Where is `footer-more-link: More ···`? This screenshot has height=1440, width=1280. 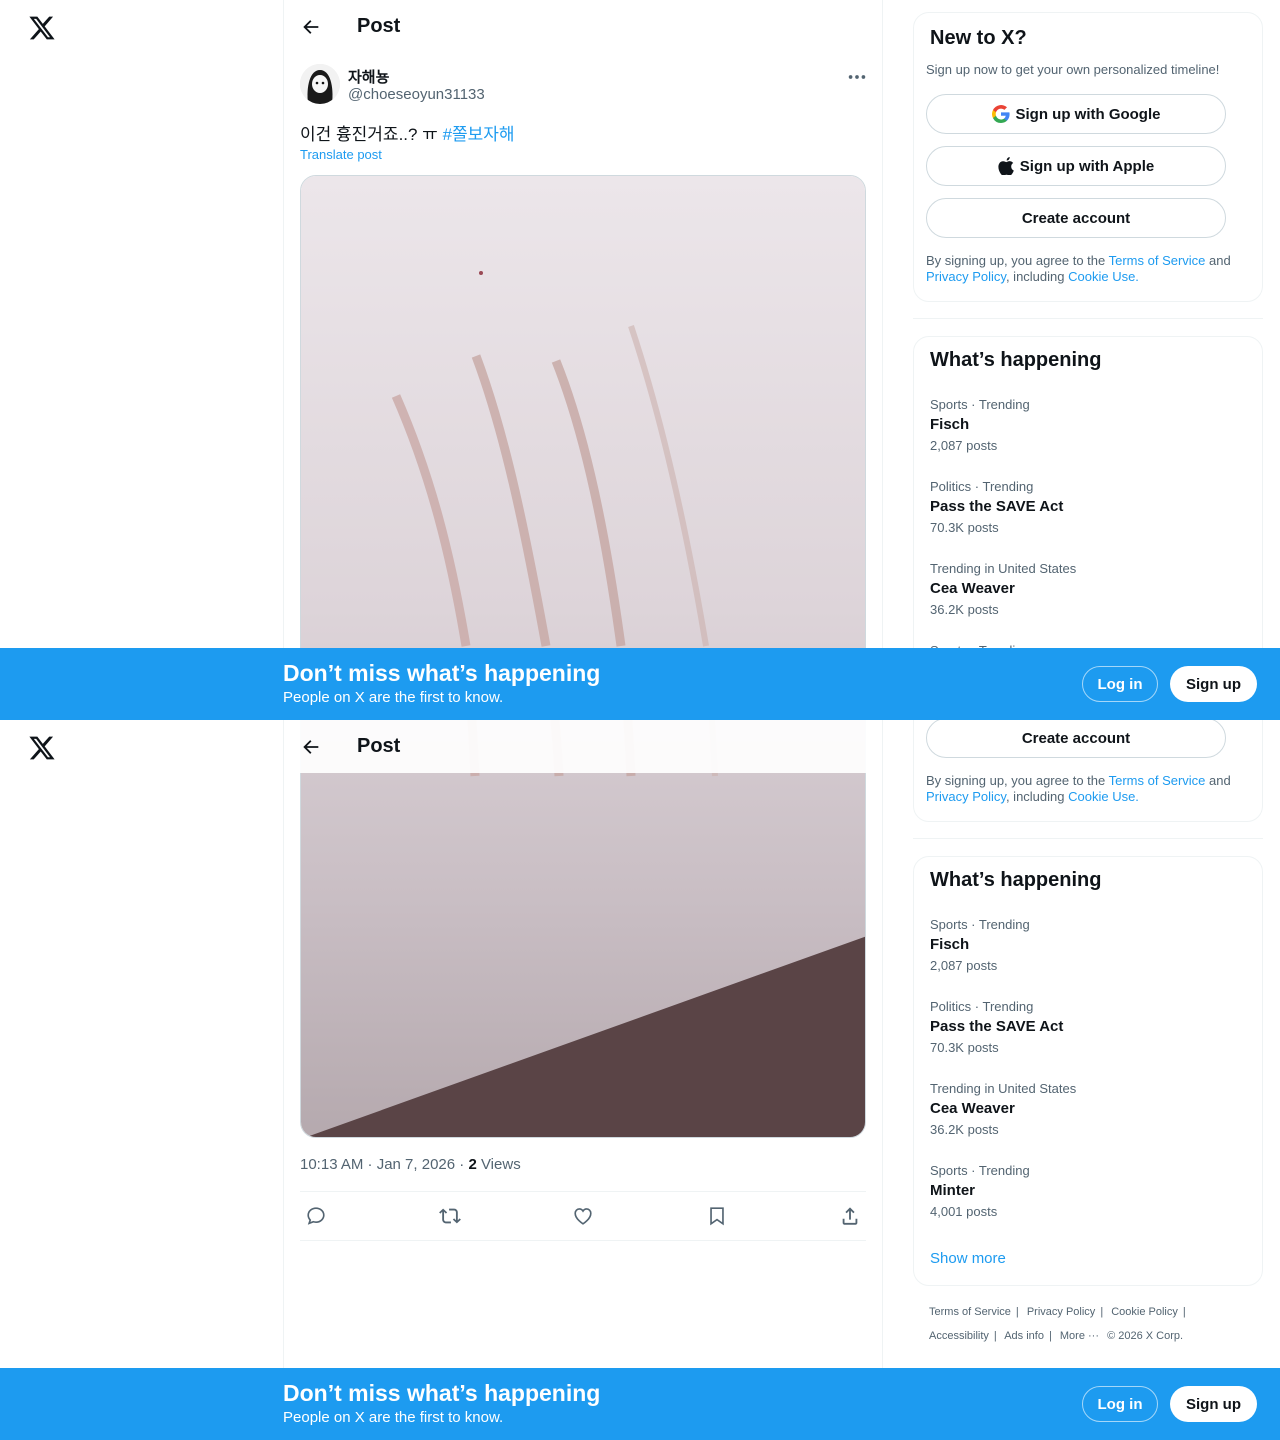 footer-more-link: More ··· is located at coordinates (1079, 1336).